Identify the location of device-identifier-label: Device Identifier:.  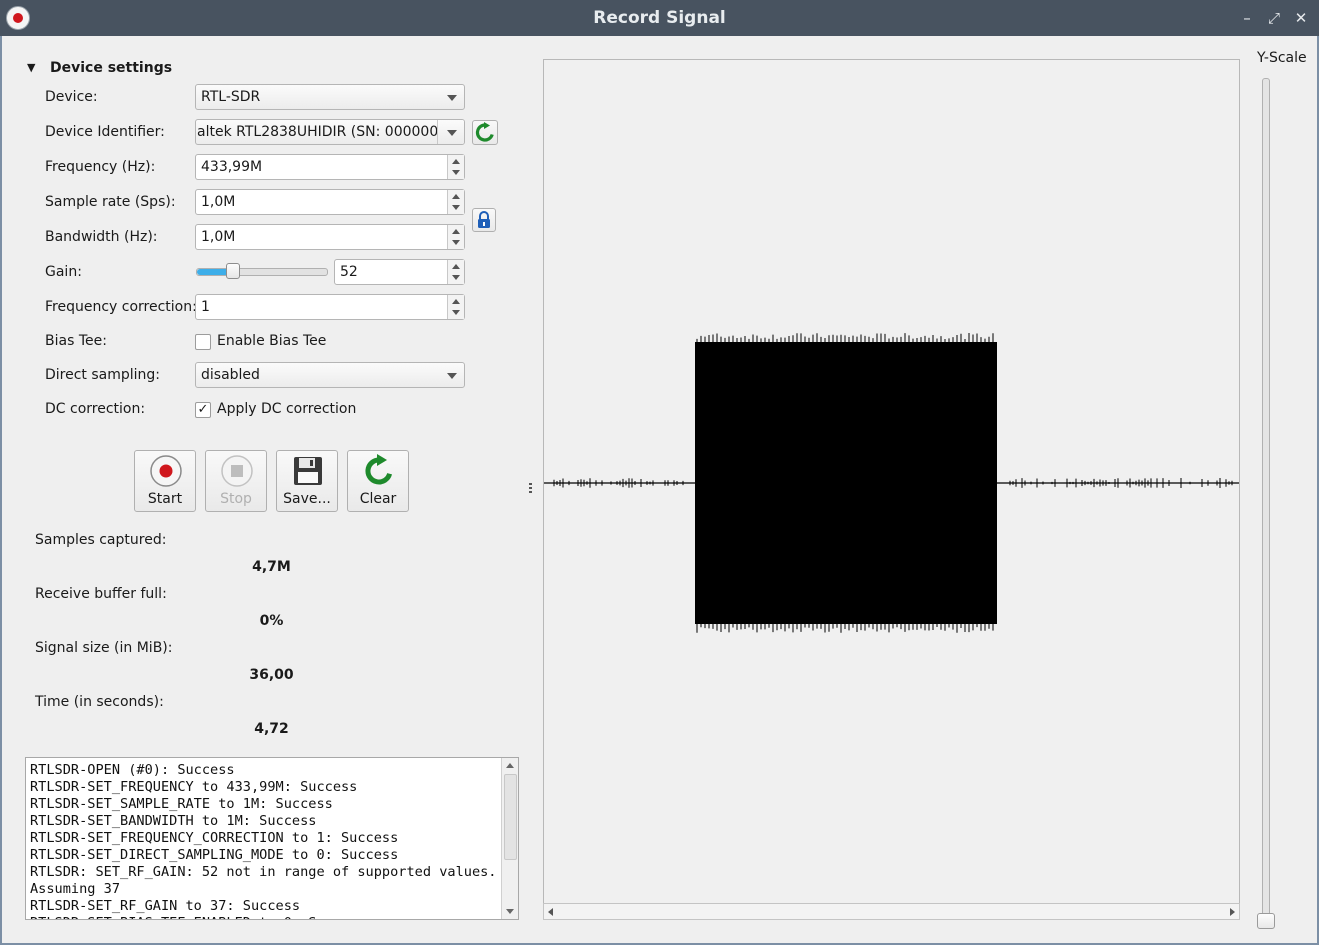
(105, 132).